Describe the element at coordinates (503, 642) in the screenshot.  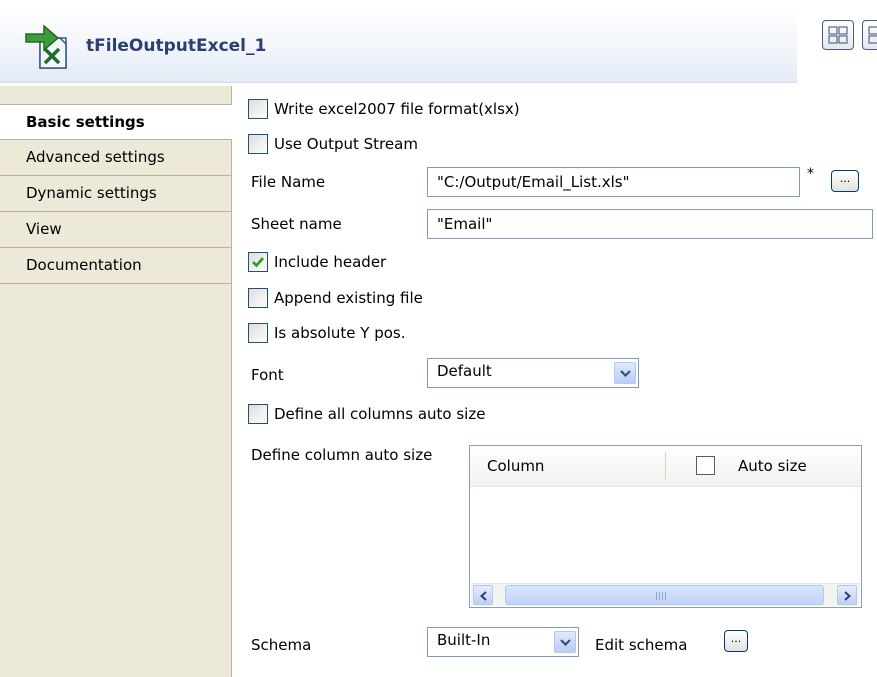
I see `schema-select: Built-In` at that location.